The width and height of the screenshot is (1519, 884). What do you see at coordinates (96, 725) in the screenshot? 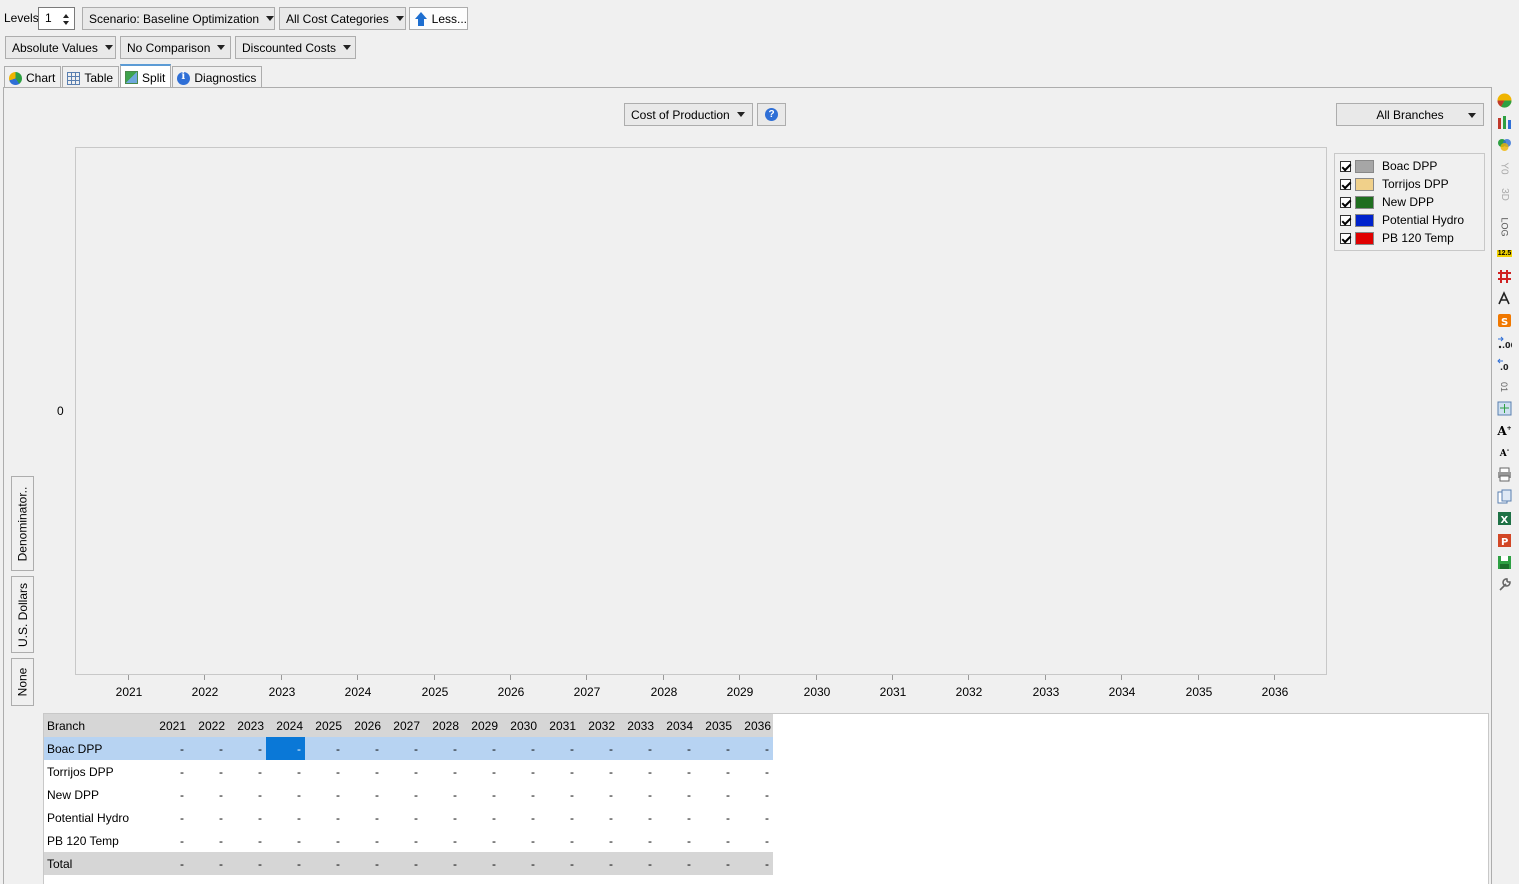
I see `column-header-branch: Branch` at bounding box center [96, 725].